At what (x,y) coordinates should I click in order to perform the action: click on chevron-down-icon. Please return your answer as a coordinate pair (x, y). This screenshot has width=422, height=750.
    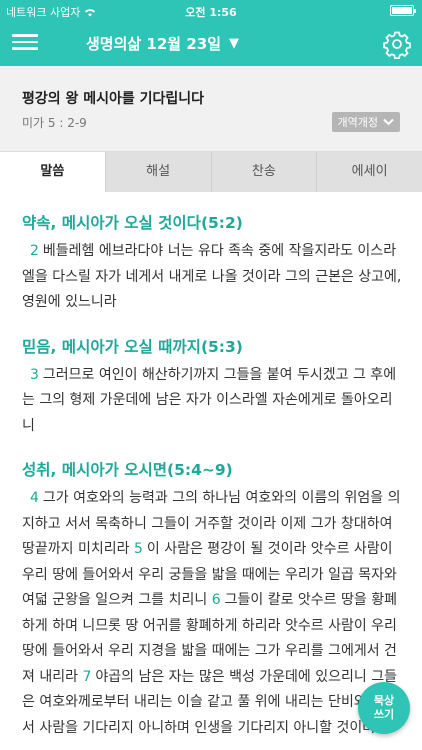
    Looking at the image, I should click on (388, 122).